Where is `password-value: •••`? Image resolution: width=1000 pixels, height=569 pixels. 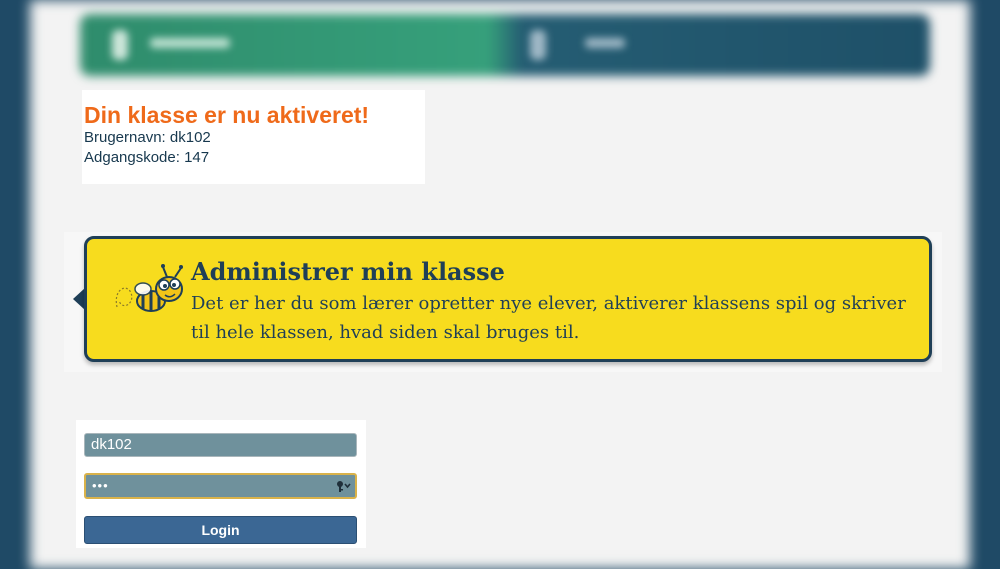
password-value: ••• is located at coordinates (100, 485).